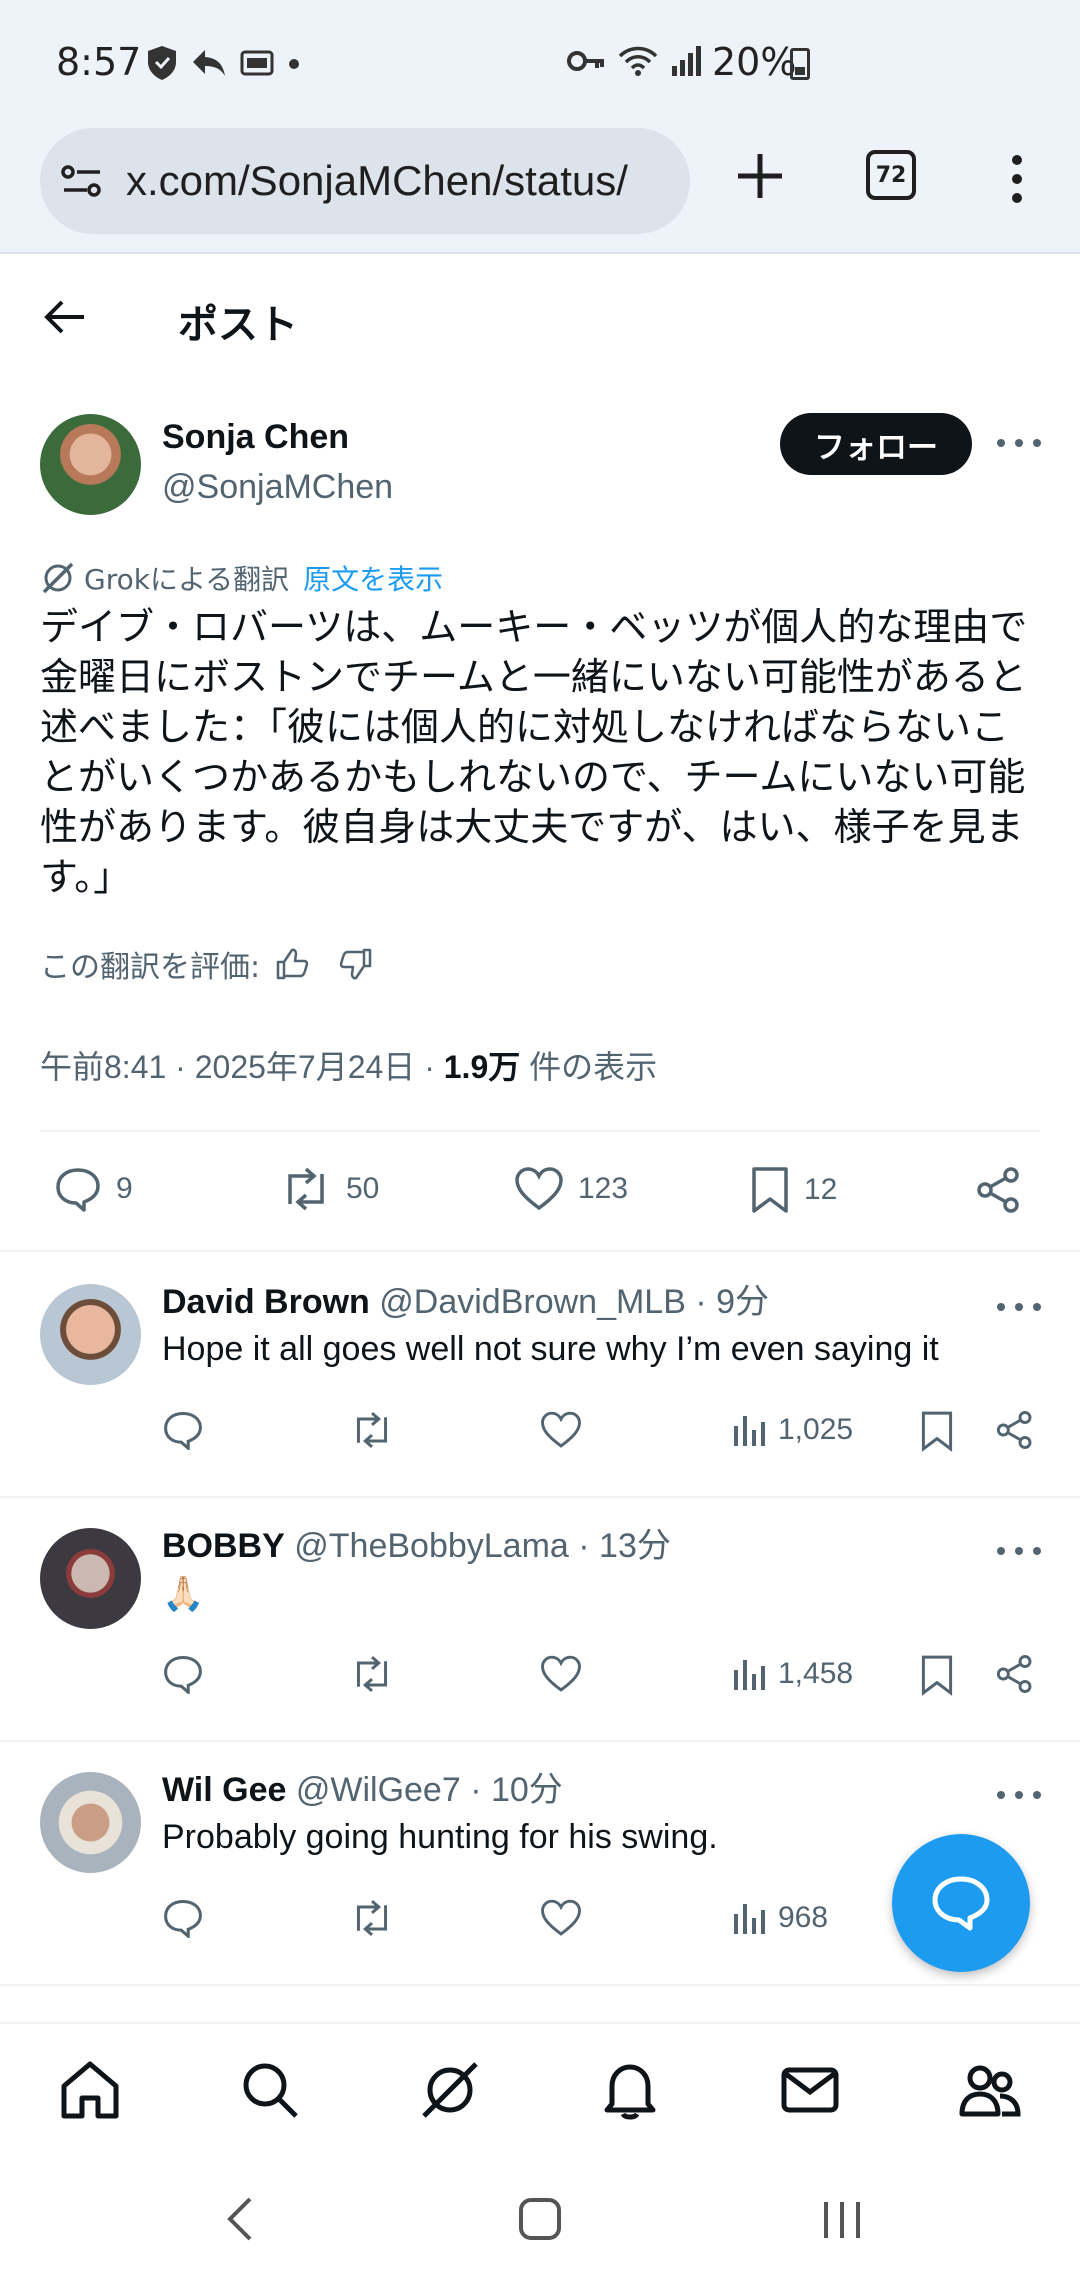  Describe the element at coordinates (540, 64) in the screenshot. I see `status-bar: 8:57 20%` at that location.